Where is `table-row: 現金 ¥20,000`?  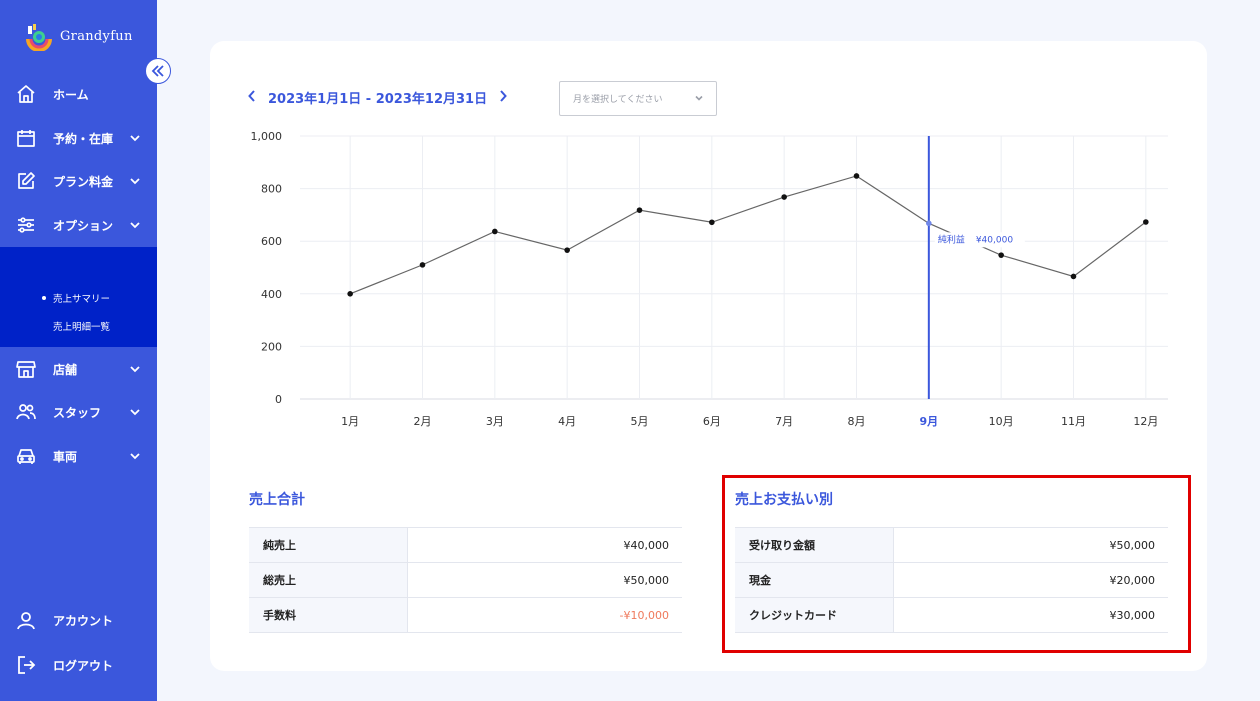
table-row: 現金 ¥20,000 is located at coordinates (951, 580).